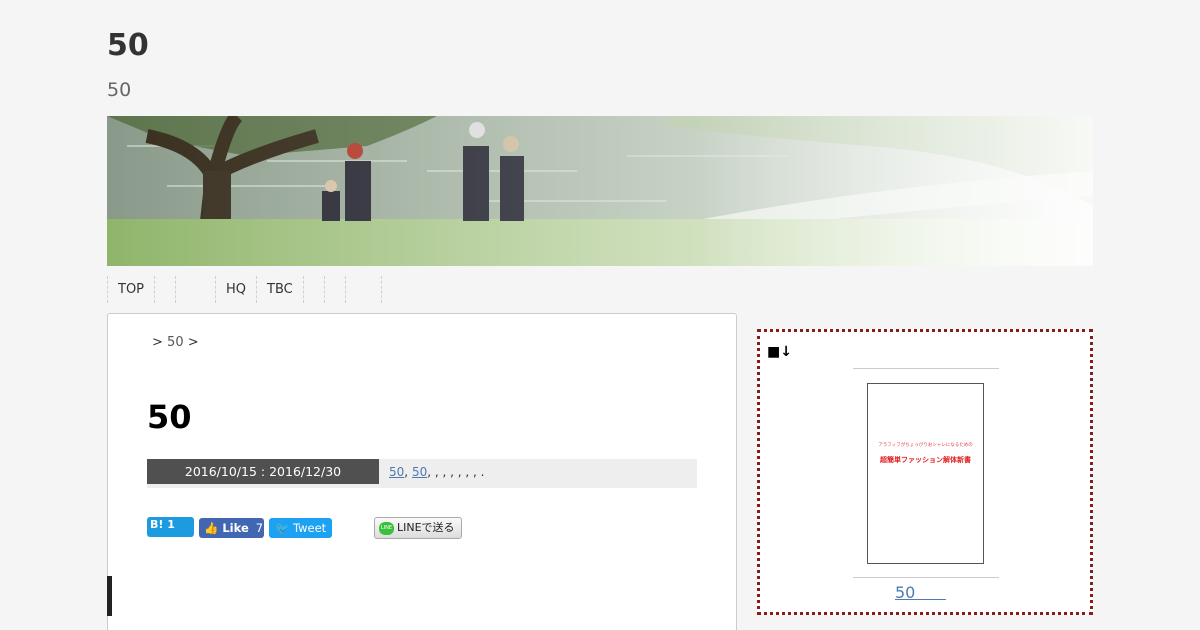 This screenshot has width=1200, height=630. What do you see at coordinates (779, 352) in the screenshot?
I see `widget-heading: ■↓` at bounding box center [779, 352].